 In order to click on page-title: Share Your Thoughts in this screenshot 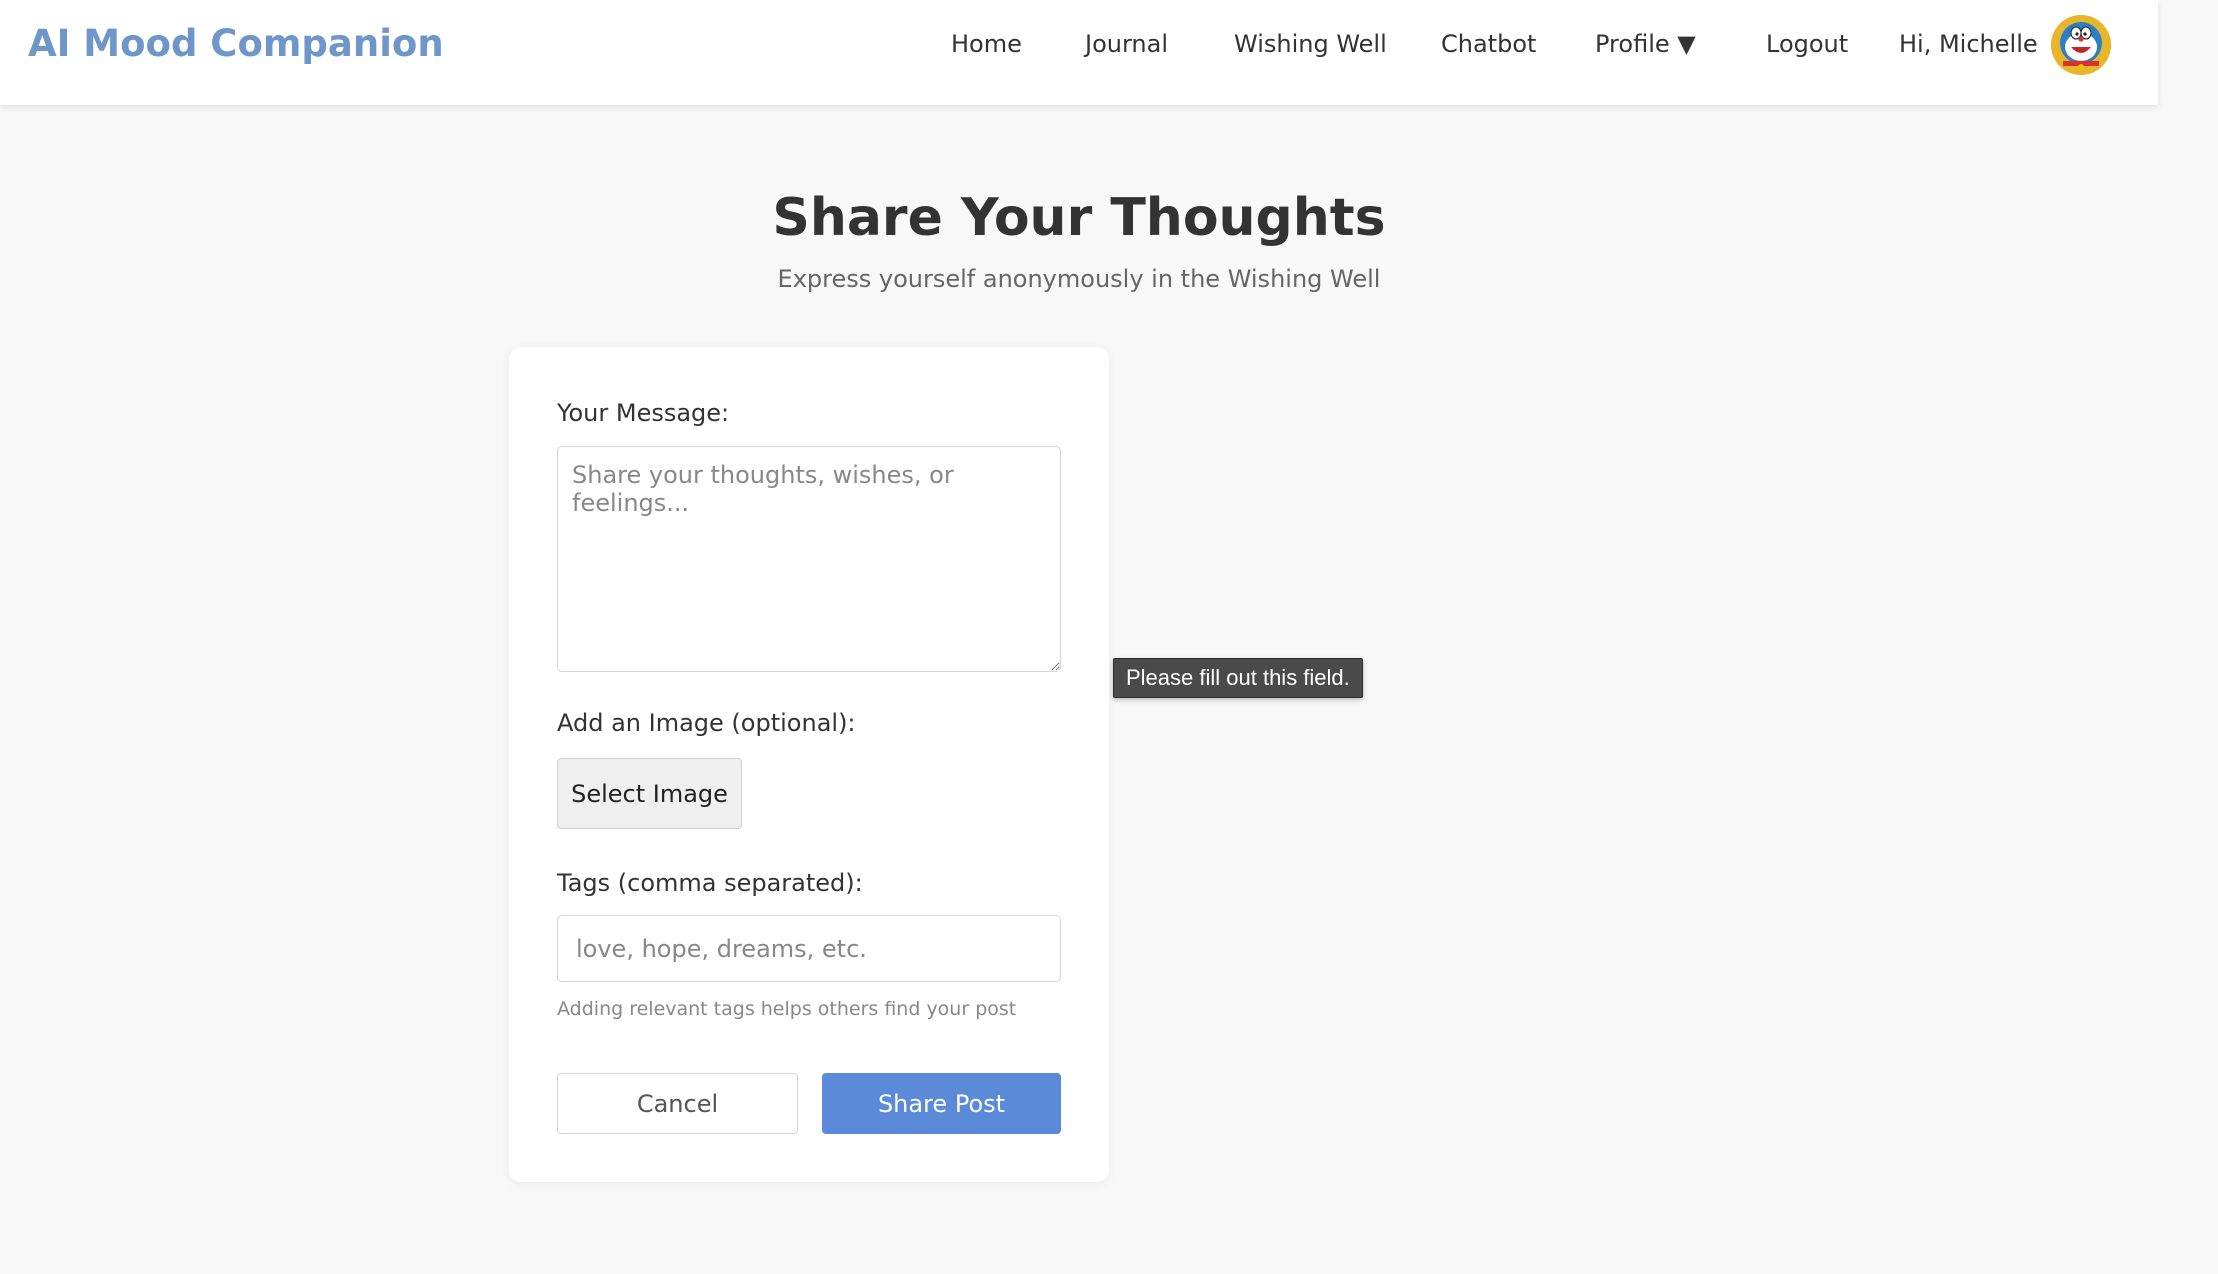, I will do `click(1079, 218)`.